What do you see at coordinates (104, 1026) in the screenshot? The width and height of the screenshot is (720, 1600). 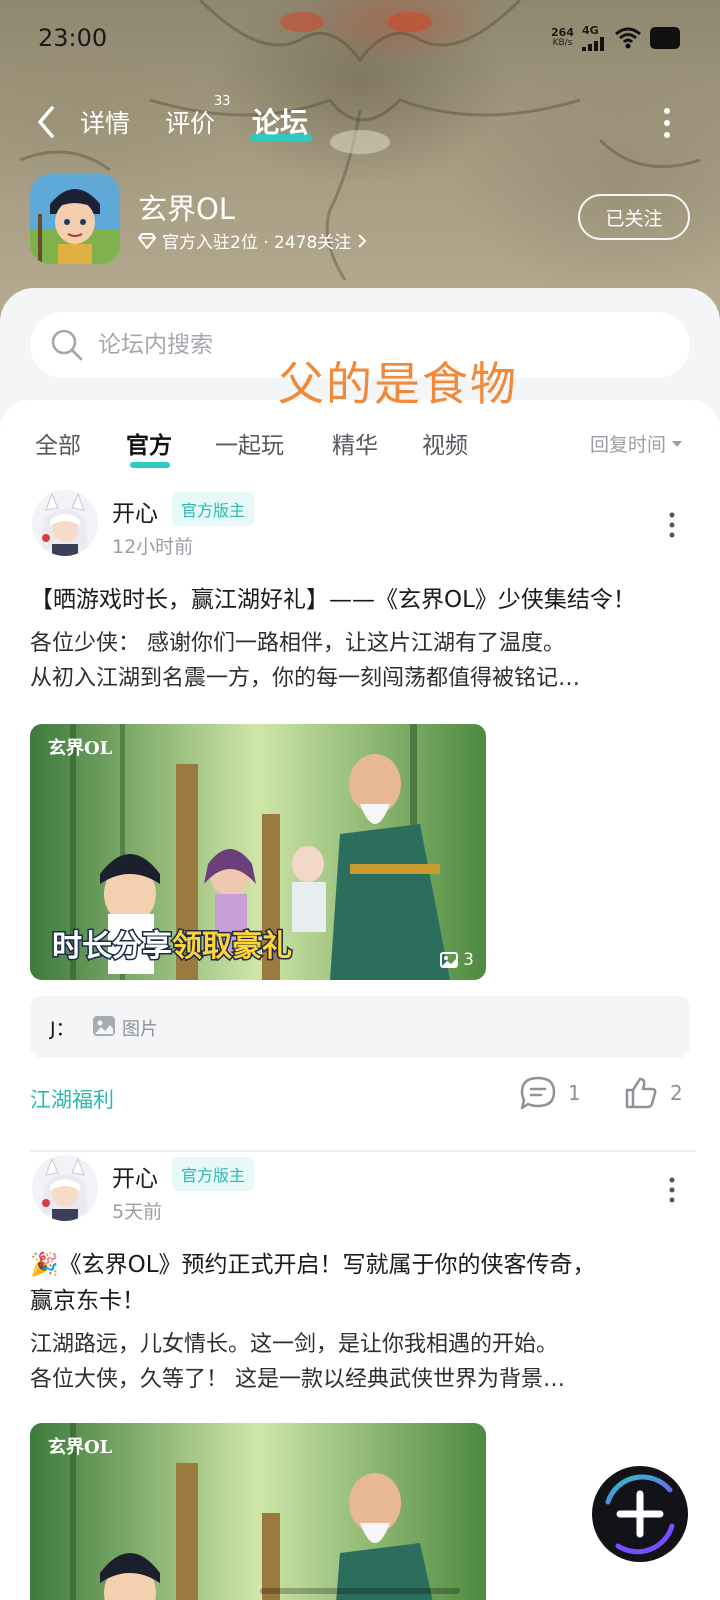 I see `image-icon` at bounding box center [104, 1026].